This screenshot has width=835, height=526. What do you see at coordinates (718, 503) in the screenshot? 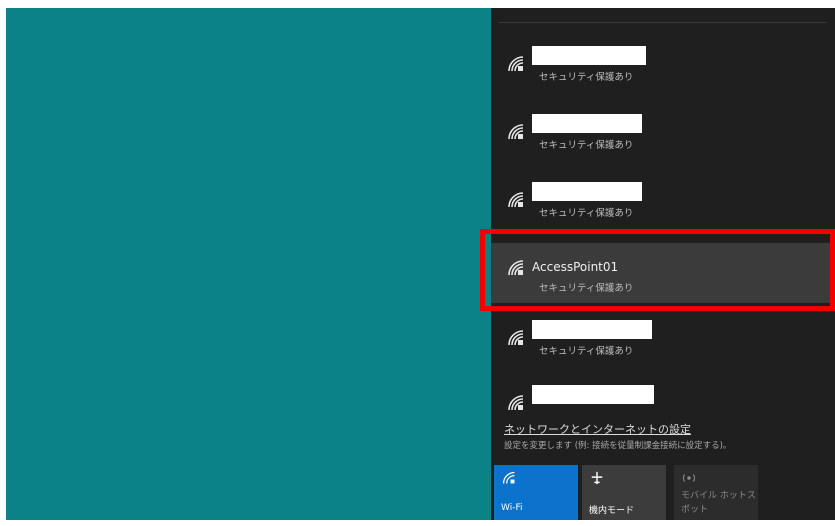
I see `hotspot-tile-label: モバイル ホットスポット` at bounding box center [718, 503].